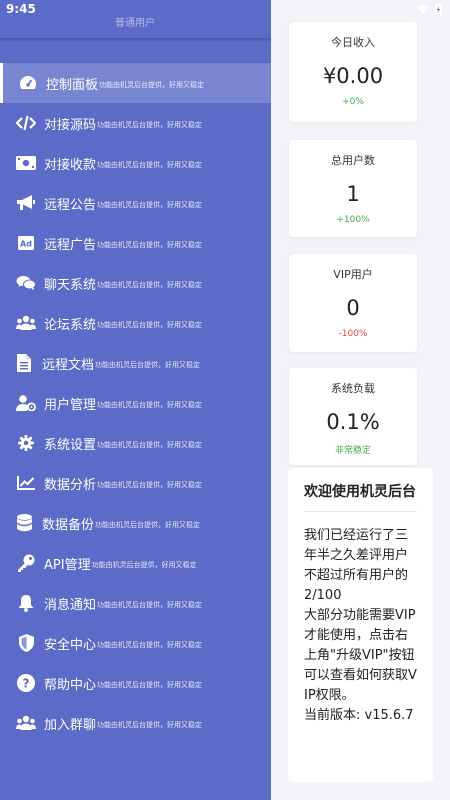  I want to click on chat-icon, so click(26, 283).